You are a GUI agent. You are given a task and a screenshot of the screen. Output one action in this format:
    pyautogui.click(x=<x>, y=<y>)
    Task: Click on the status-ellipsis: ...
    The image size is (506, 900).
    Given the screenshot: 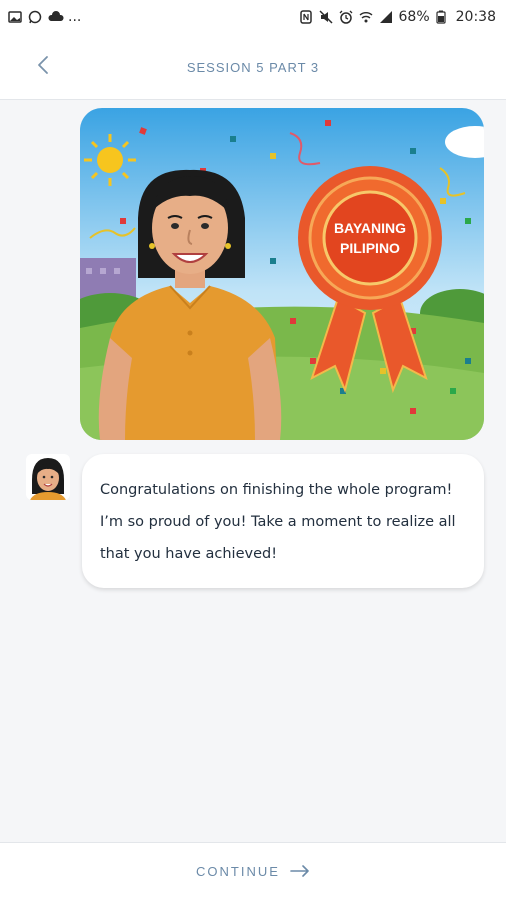 What is the action you would take?
    pyautogui.click(x=75, y=17)
    